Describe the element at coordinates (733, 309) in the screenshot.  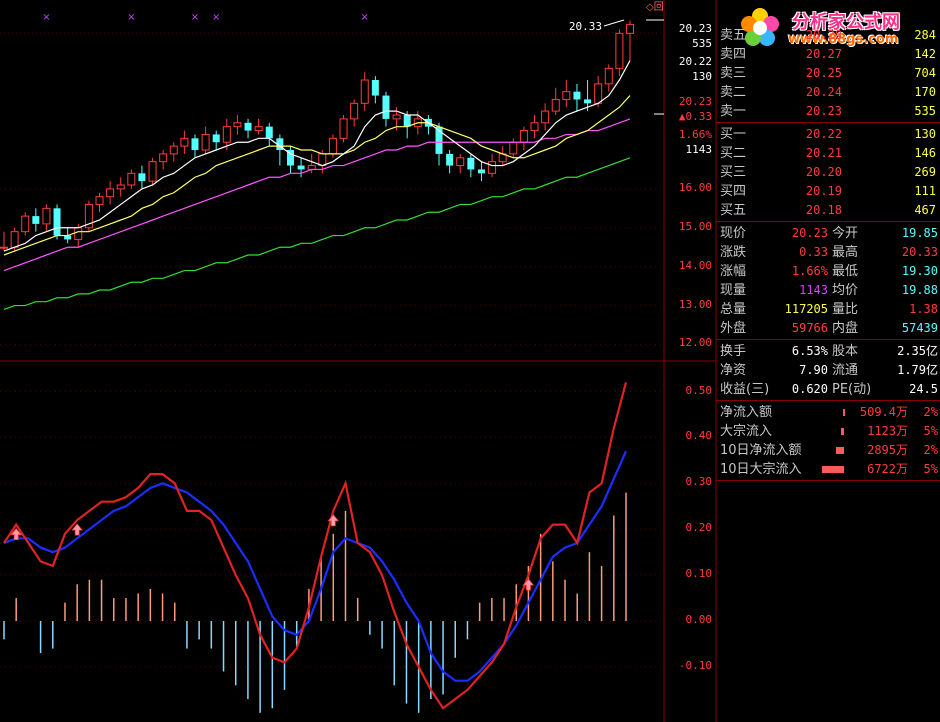
I see `stat-label: 总量` at that location.